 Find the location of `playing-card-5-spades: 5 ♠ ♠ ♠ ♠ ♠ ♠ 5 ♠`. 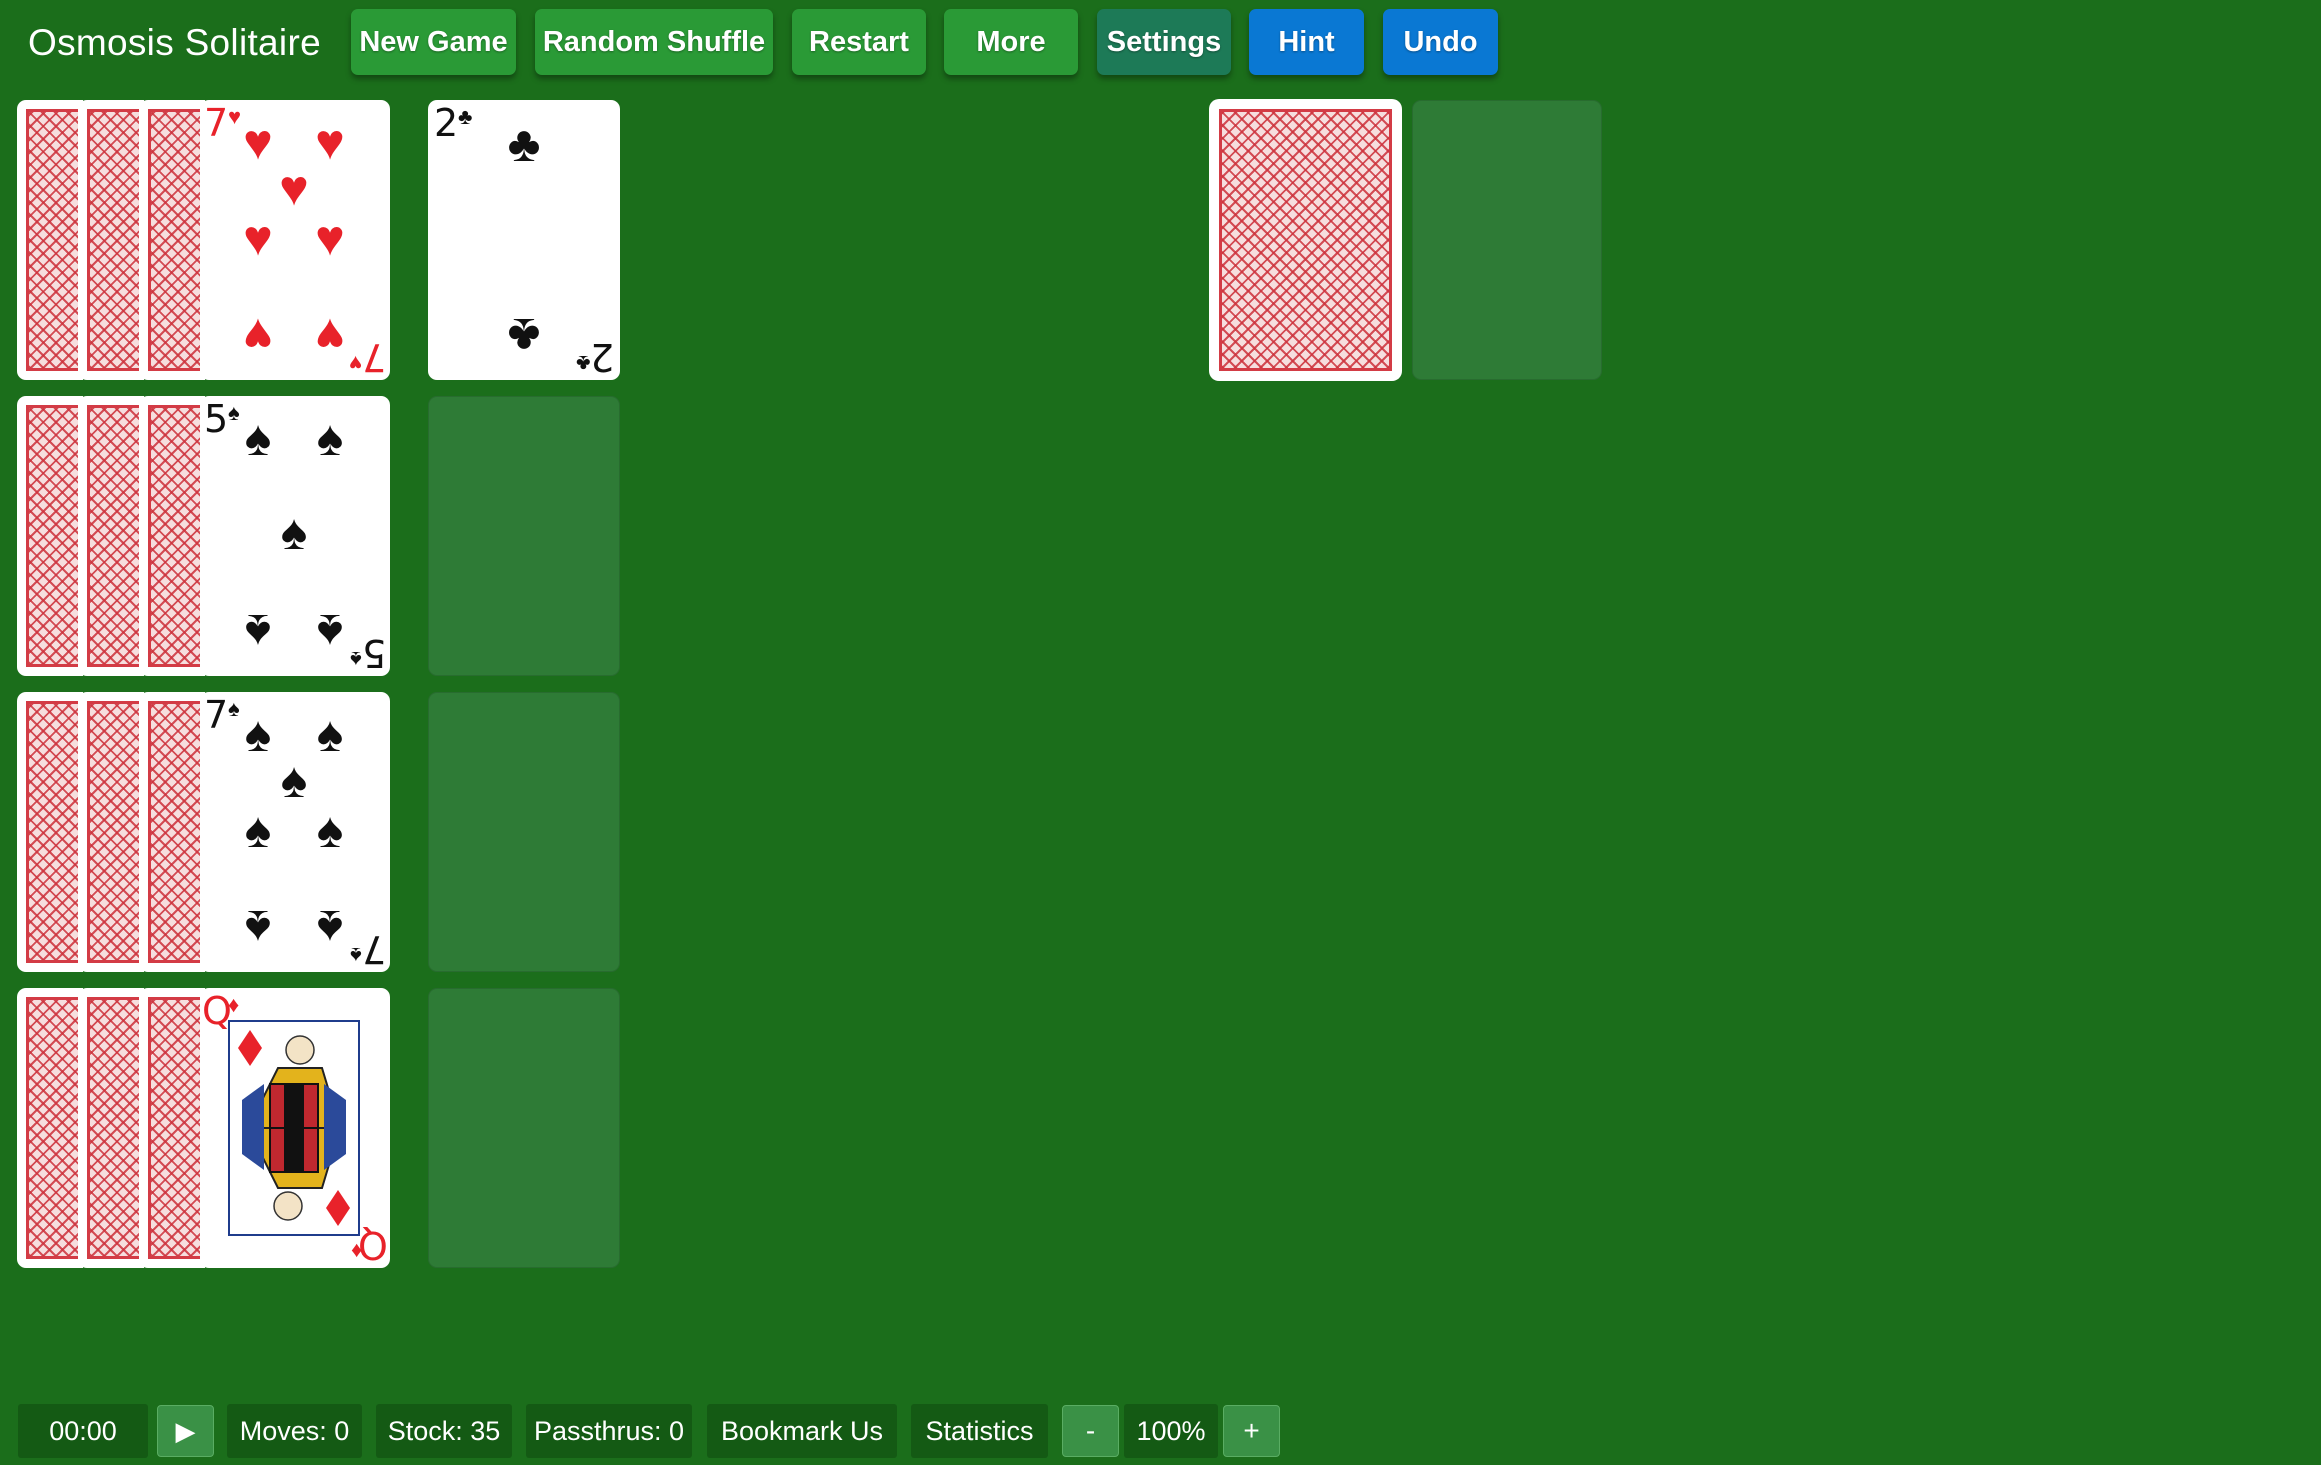

playing-card-5-spades: 5 ♠ ♠ ♠ ♠ ♠ ♠ 5 ♠ is located at coordinates (295, 536).